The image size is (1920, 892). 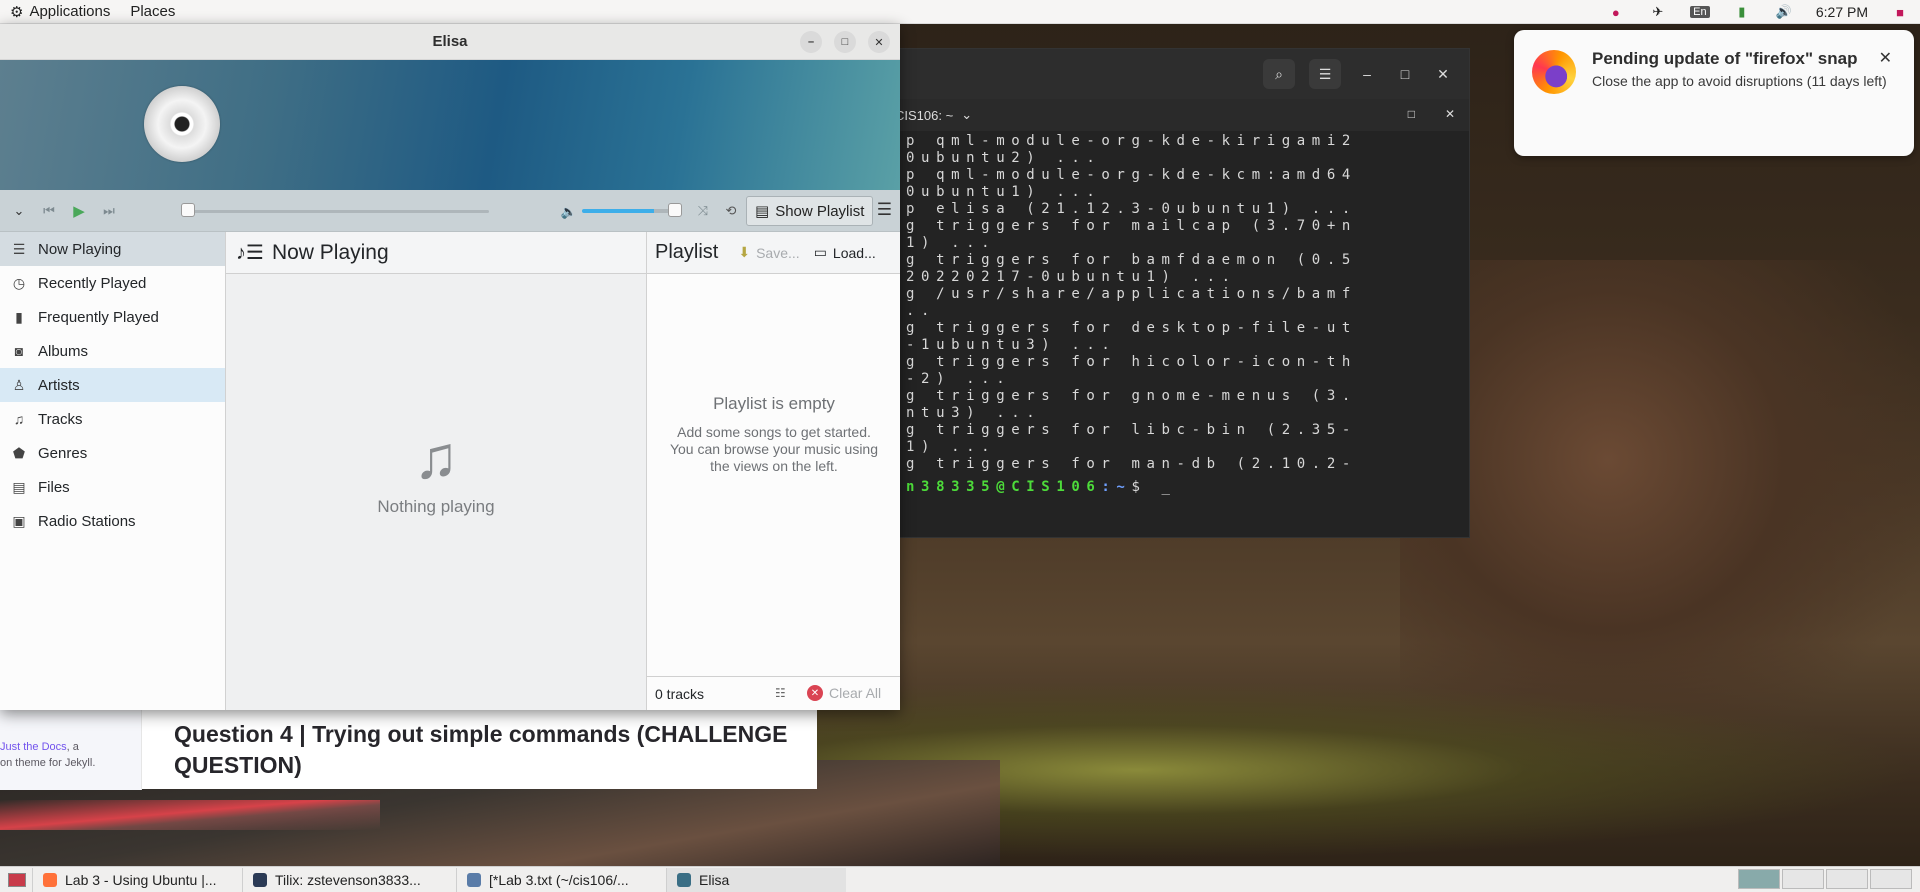 I want to click on terminal-line: up qml-module-org-kde-kcm:amd64, so click(x=1124, y=175).